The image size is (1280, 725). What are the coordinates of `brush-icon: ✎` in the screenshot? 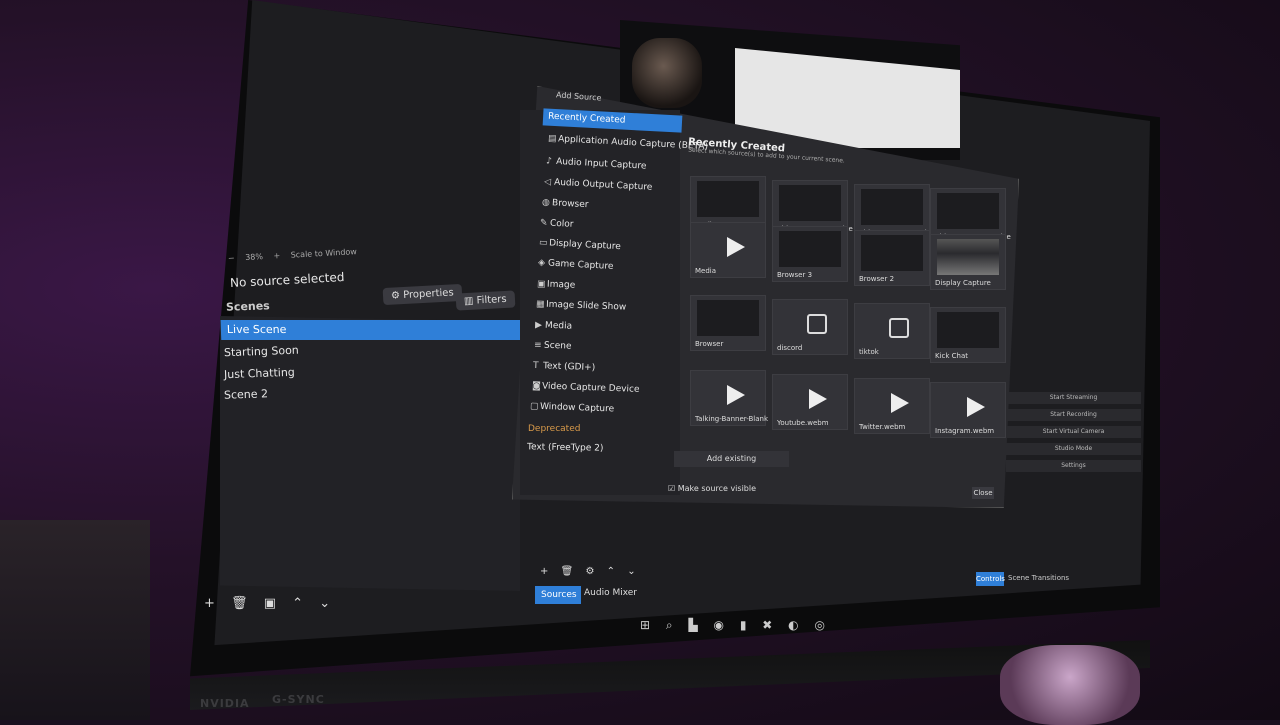 It's located at (543, 223).